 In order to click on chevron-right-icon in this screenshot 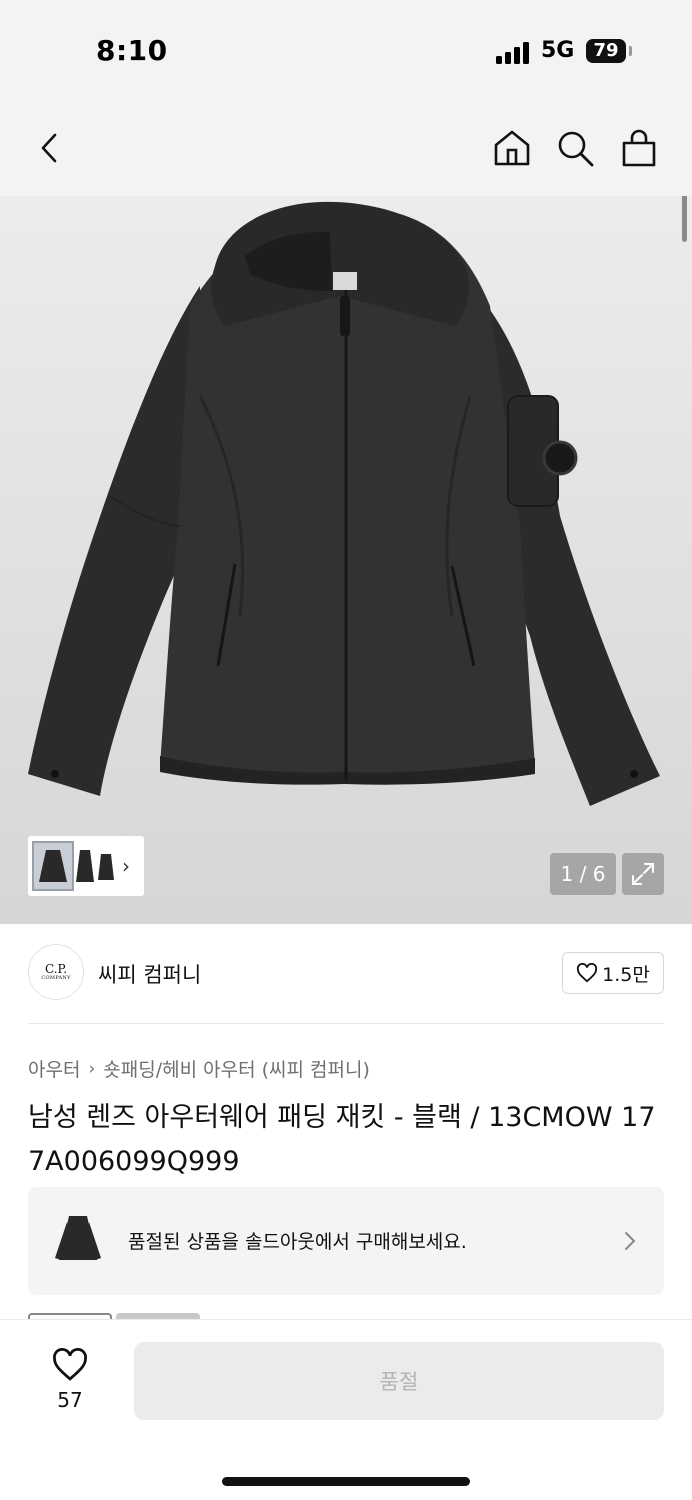, I will do `click(630, 1241)`.